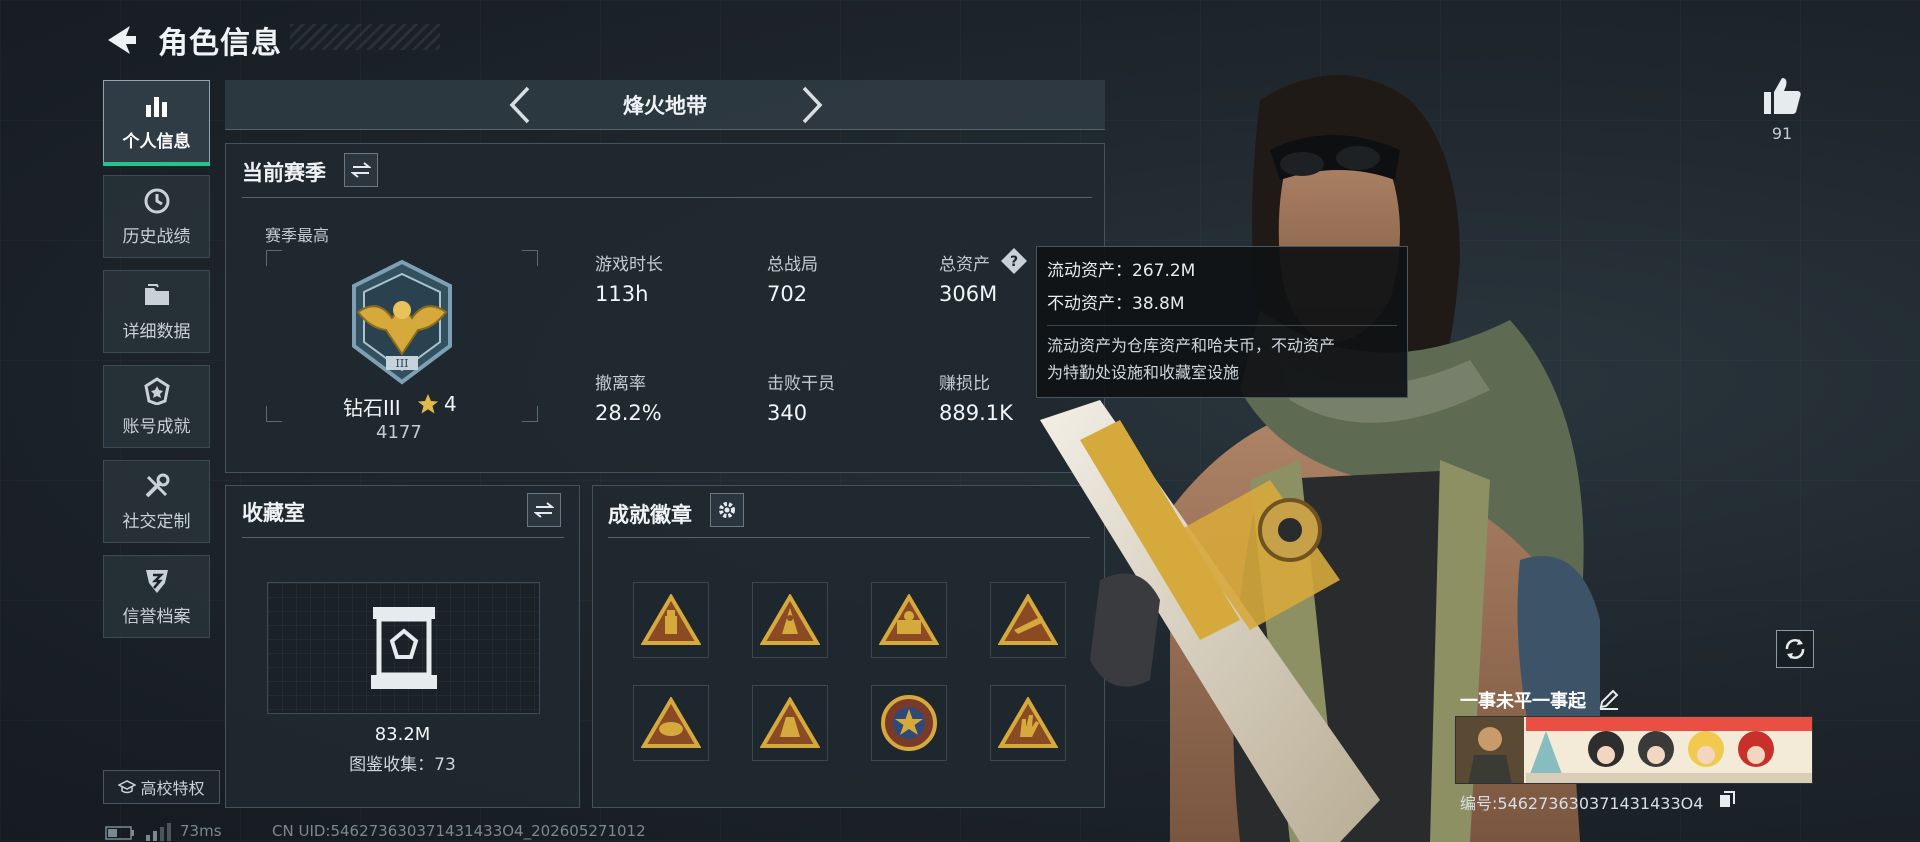  I want to click on star-icon, so click(428, 404).